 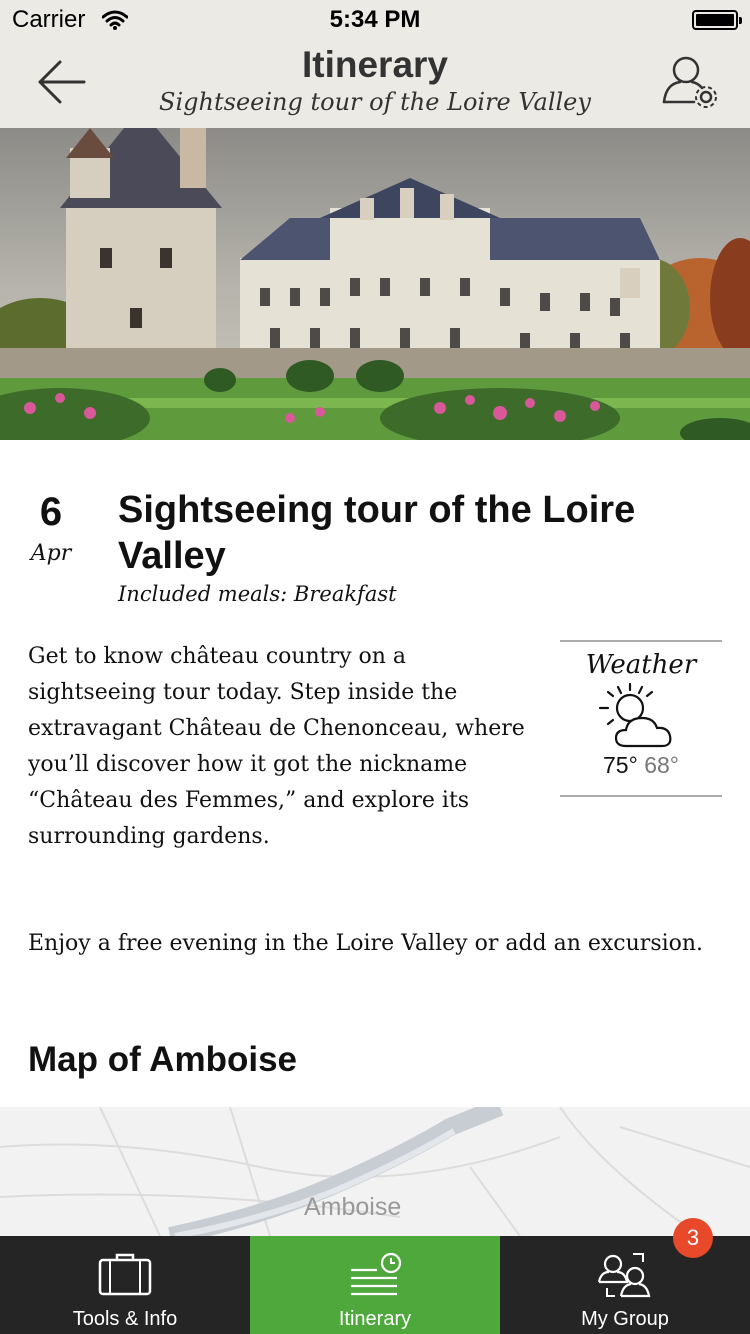 I want to click on status-bar: Carrier 5:34 PM, so click(x=375, y=20).